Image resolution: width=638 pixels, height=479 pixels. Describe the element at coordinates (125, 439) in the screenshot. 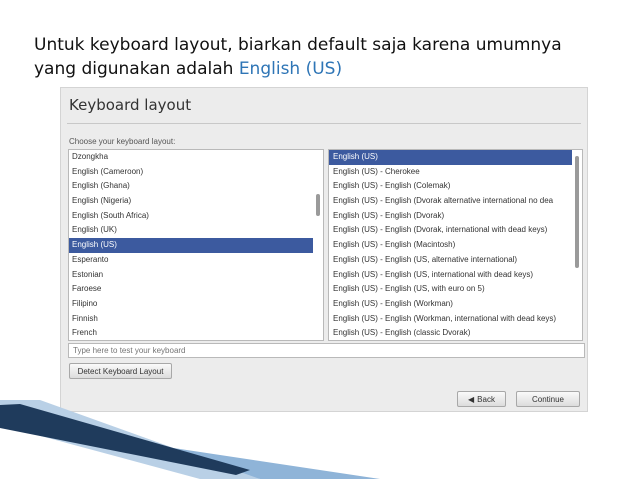

I see `swoosh-dark-band` at that location.